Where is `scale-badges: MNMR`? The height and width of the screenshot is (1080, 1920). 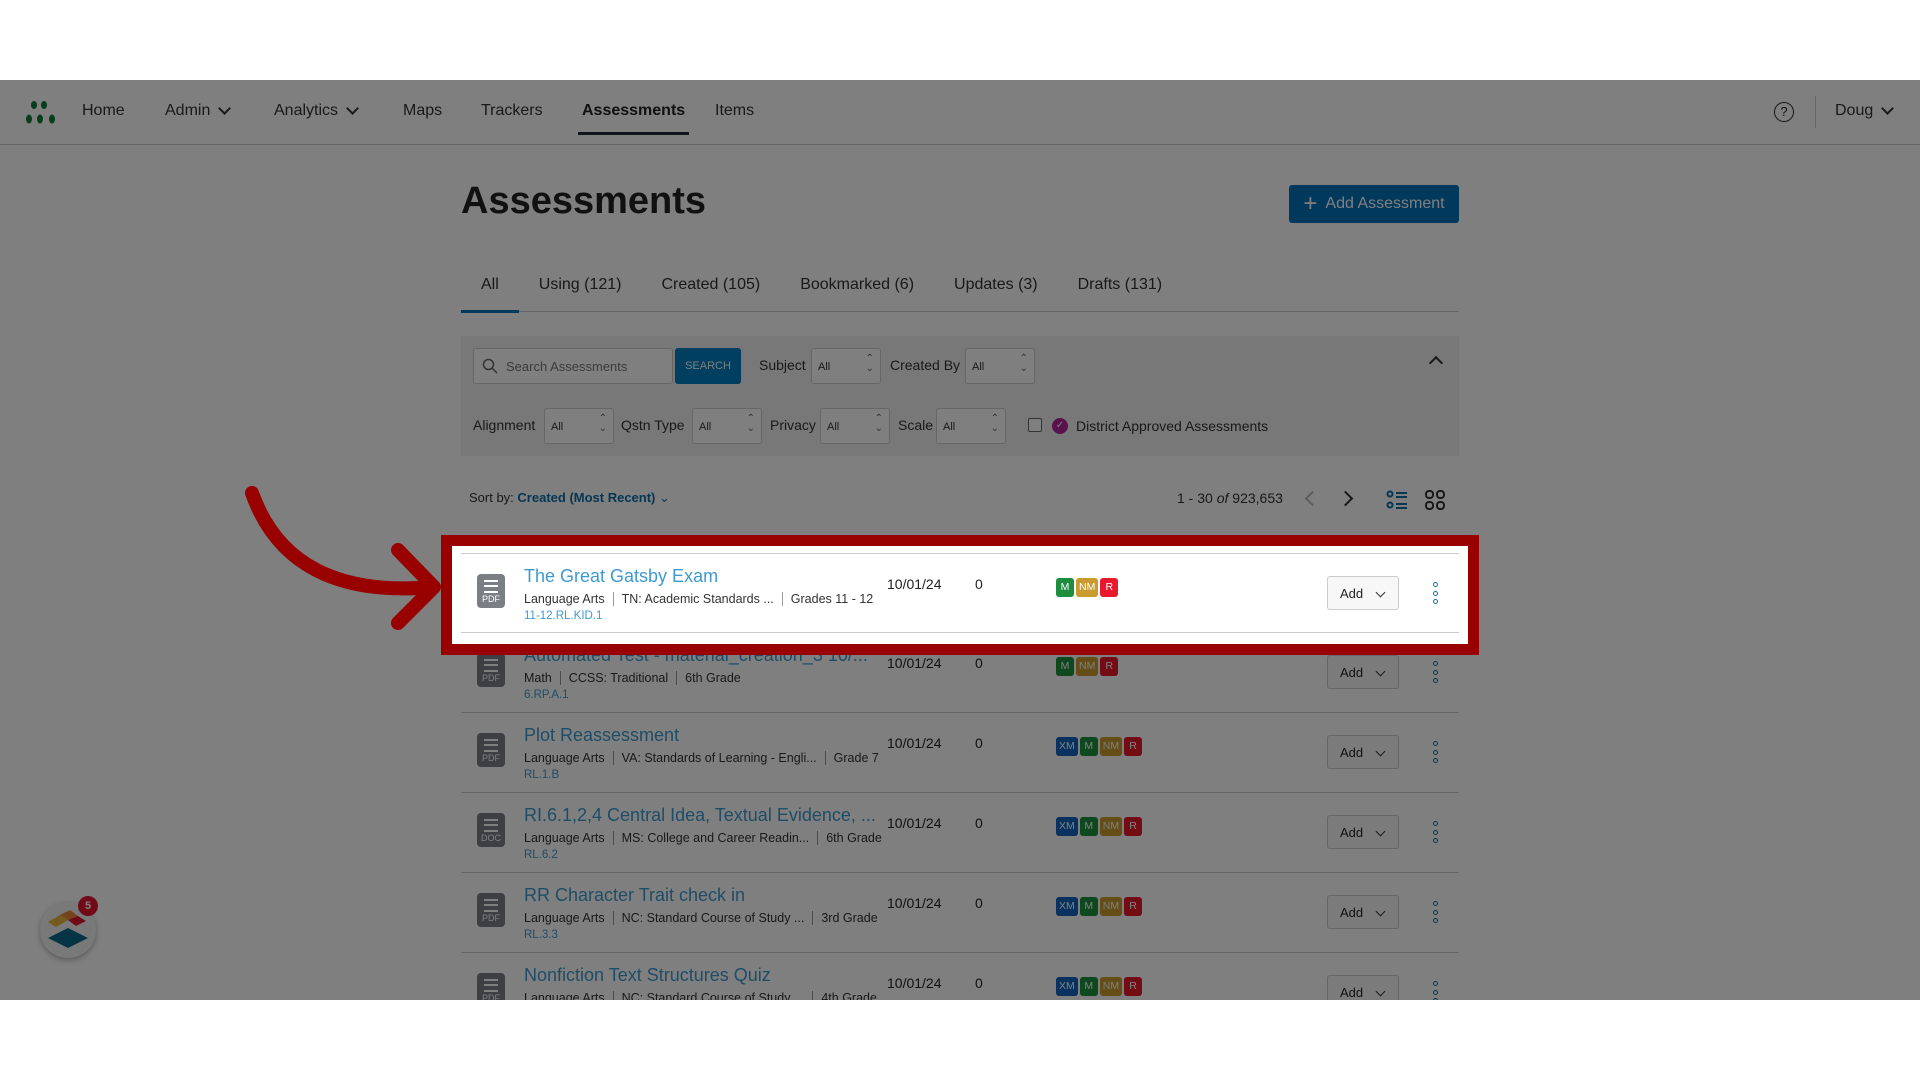 scale-badges: MNMR is located at coordinates (1087, 587).